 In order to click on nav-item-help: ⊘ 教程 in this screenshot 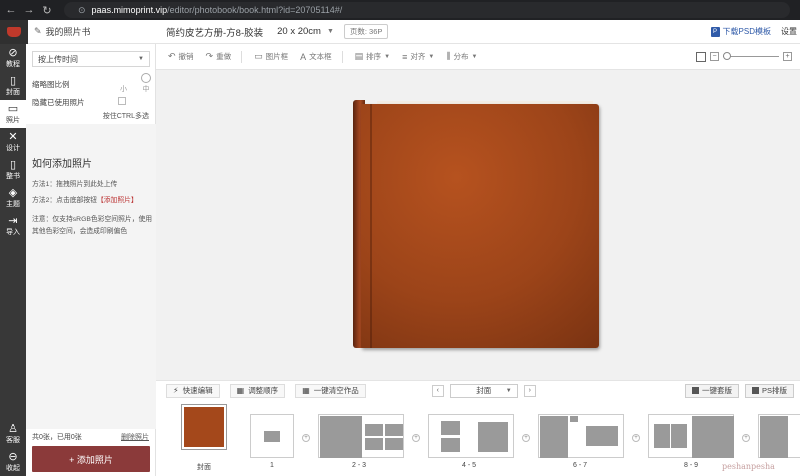, I will do `click(13, 58)`.